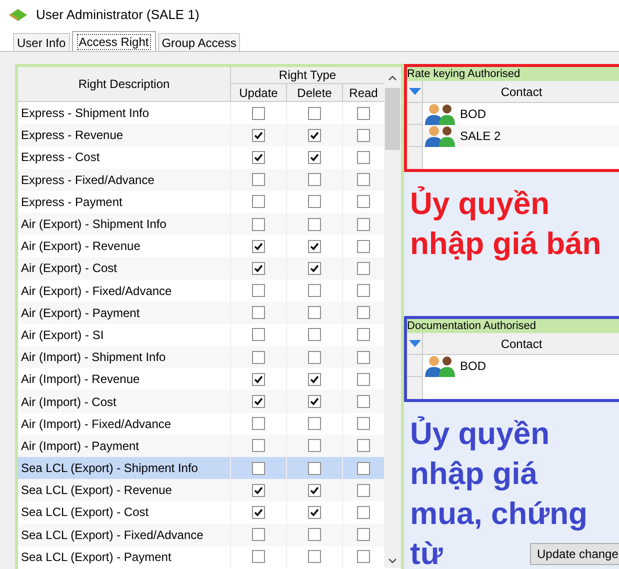  What do you see at coordinates (363, 93) in the screenshot?
I see `column-header: Read` at bounding box center [363, 93].